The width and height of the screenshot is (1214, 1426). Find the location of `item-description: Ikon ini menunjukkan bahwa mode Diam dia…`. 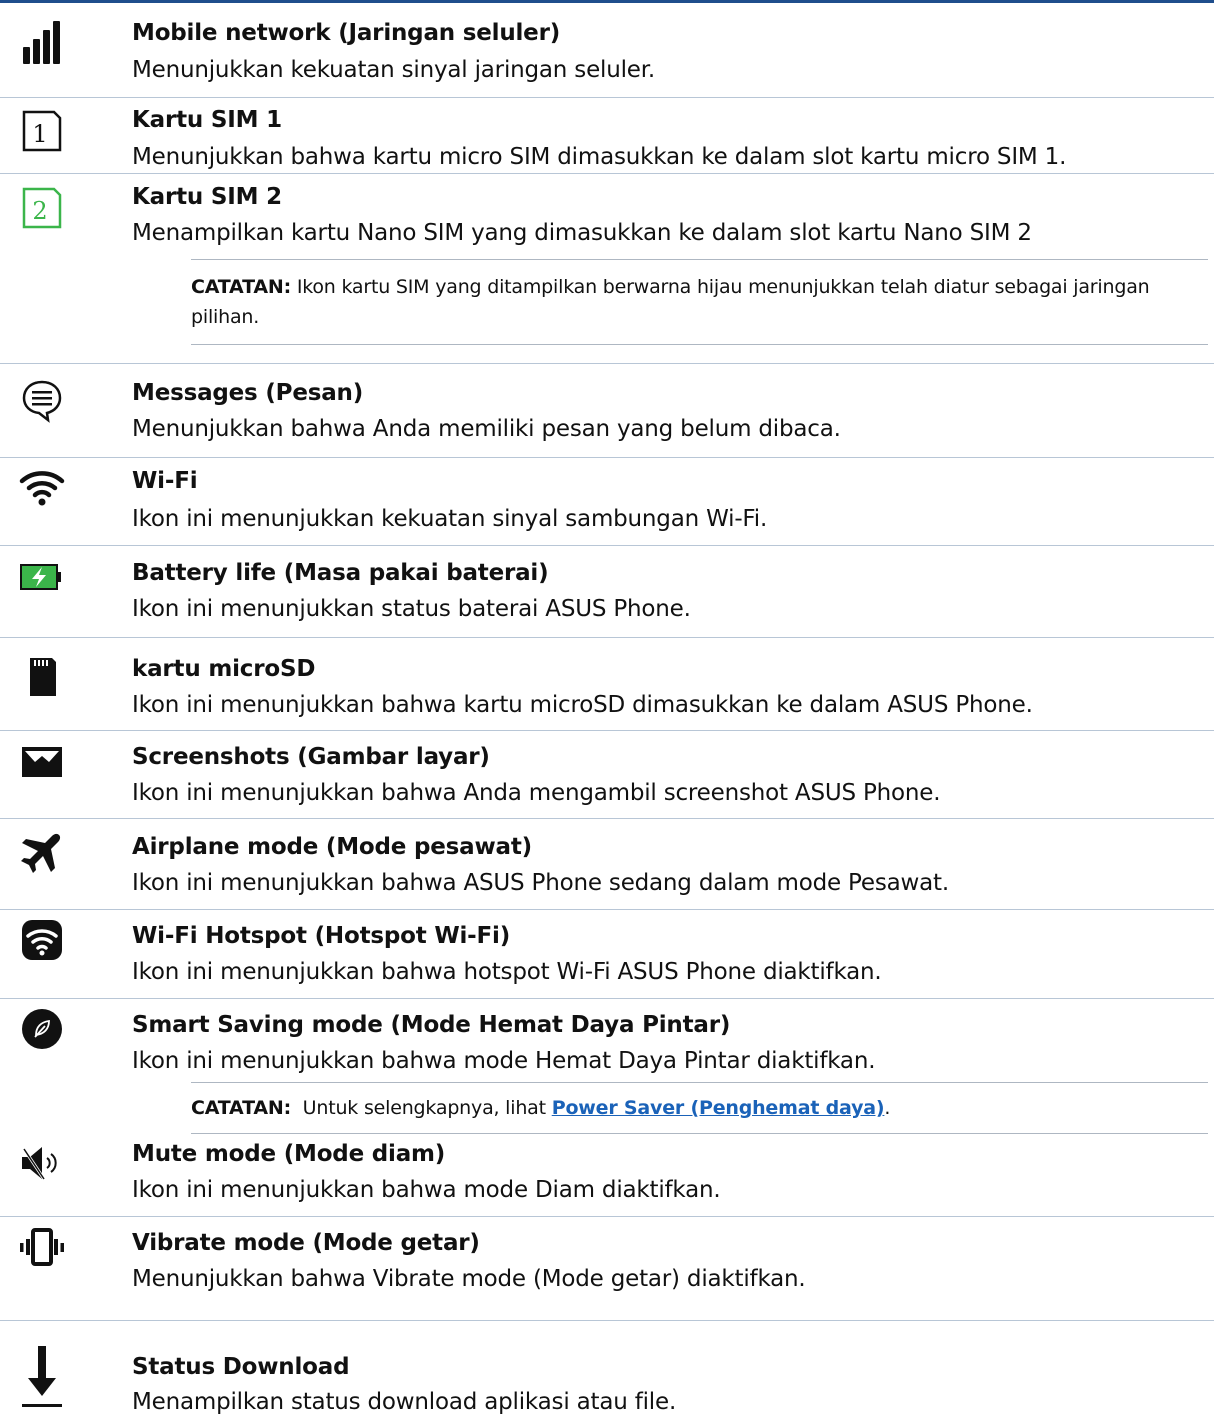

item-description: Ikon ini menunjukkan bahwa mode Diam dia… is located at coordinates (426, 1190).